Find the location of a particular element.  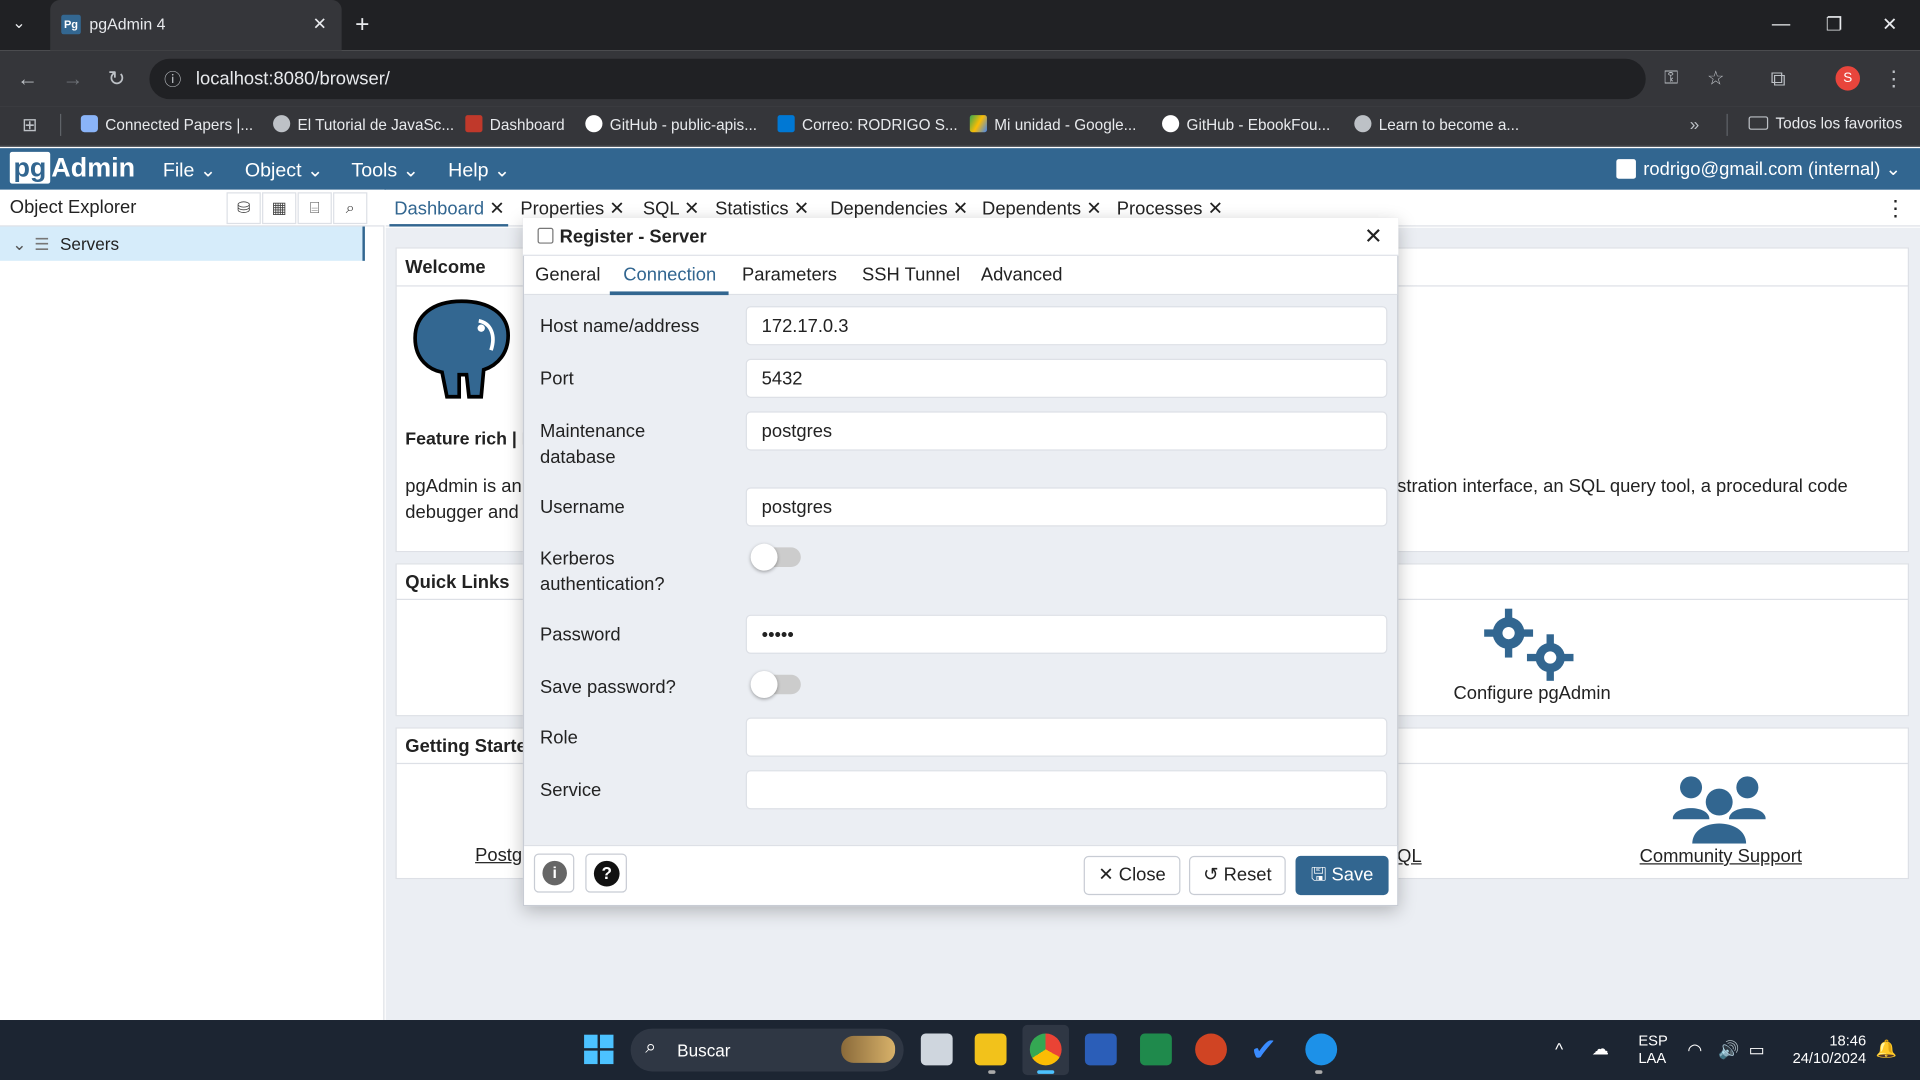

sql-link: QL is located at coordinates (1409, 856).